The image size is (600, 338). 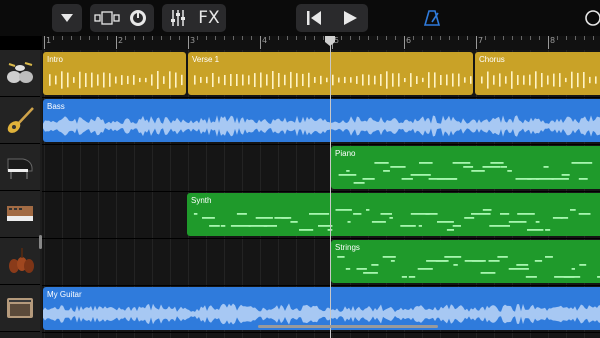 What do you see at coordinates (121, 40) in the screenshot?
I see `bar-number-2: 2` at bounding box center [121, 40].